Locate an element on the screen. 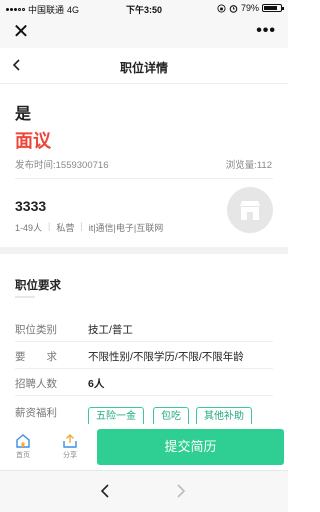  headcount-label: 招聘人数 is located at coordinates (36, 384).